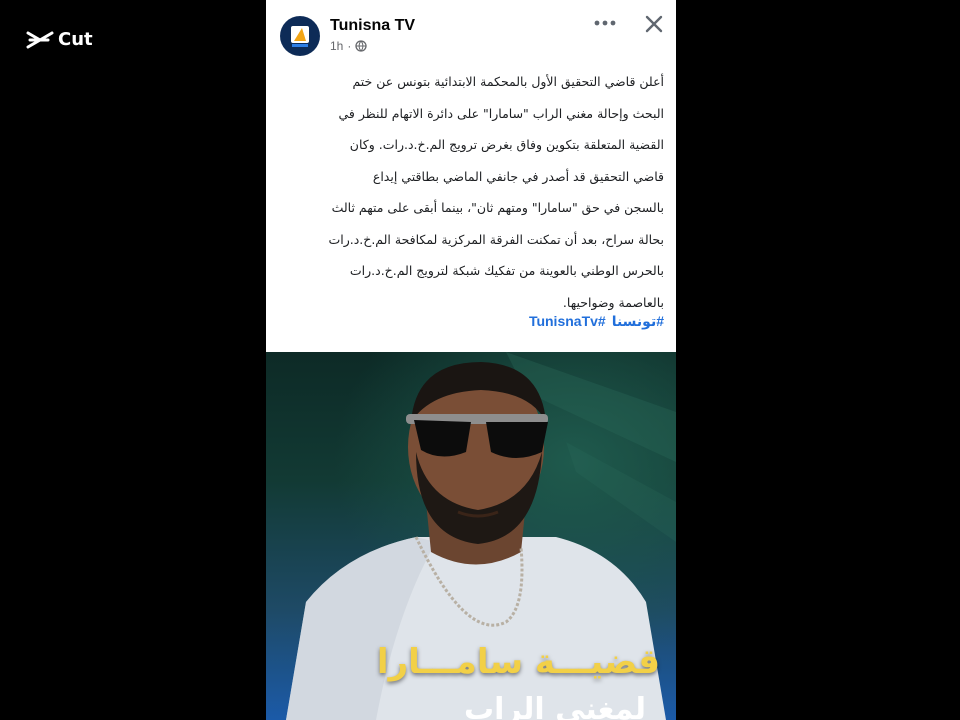 This screenshot has width=960, height=720. Describe the element at coordinates (75, 39) in the screenshot. I see `watermark-label: Cut` at that location.